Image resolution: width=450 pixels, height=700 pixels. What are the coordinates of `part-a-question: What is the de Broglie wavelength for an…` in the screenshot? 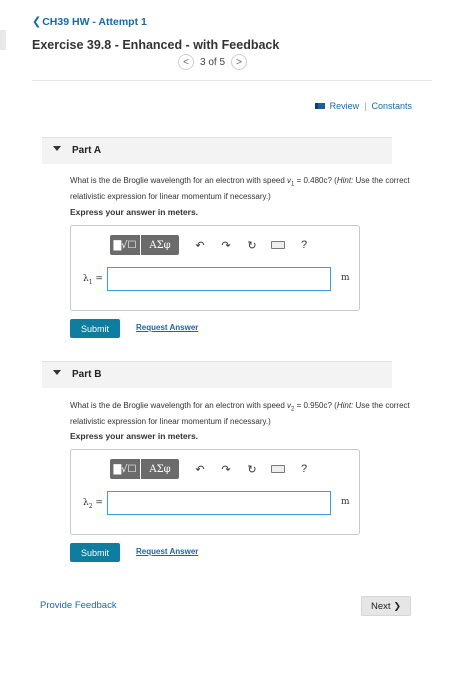 It's located at (242, 188).